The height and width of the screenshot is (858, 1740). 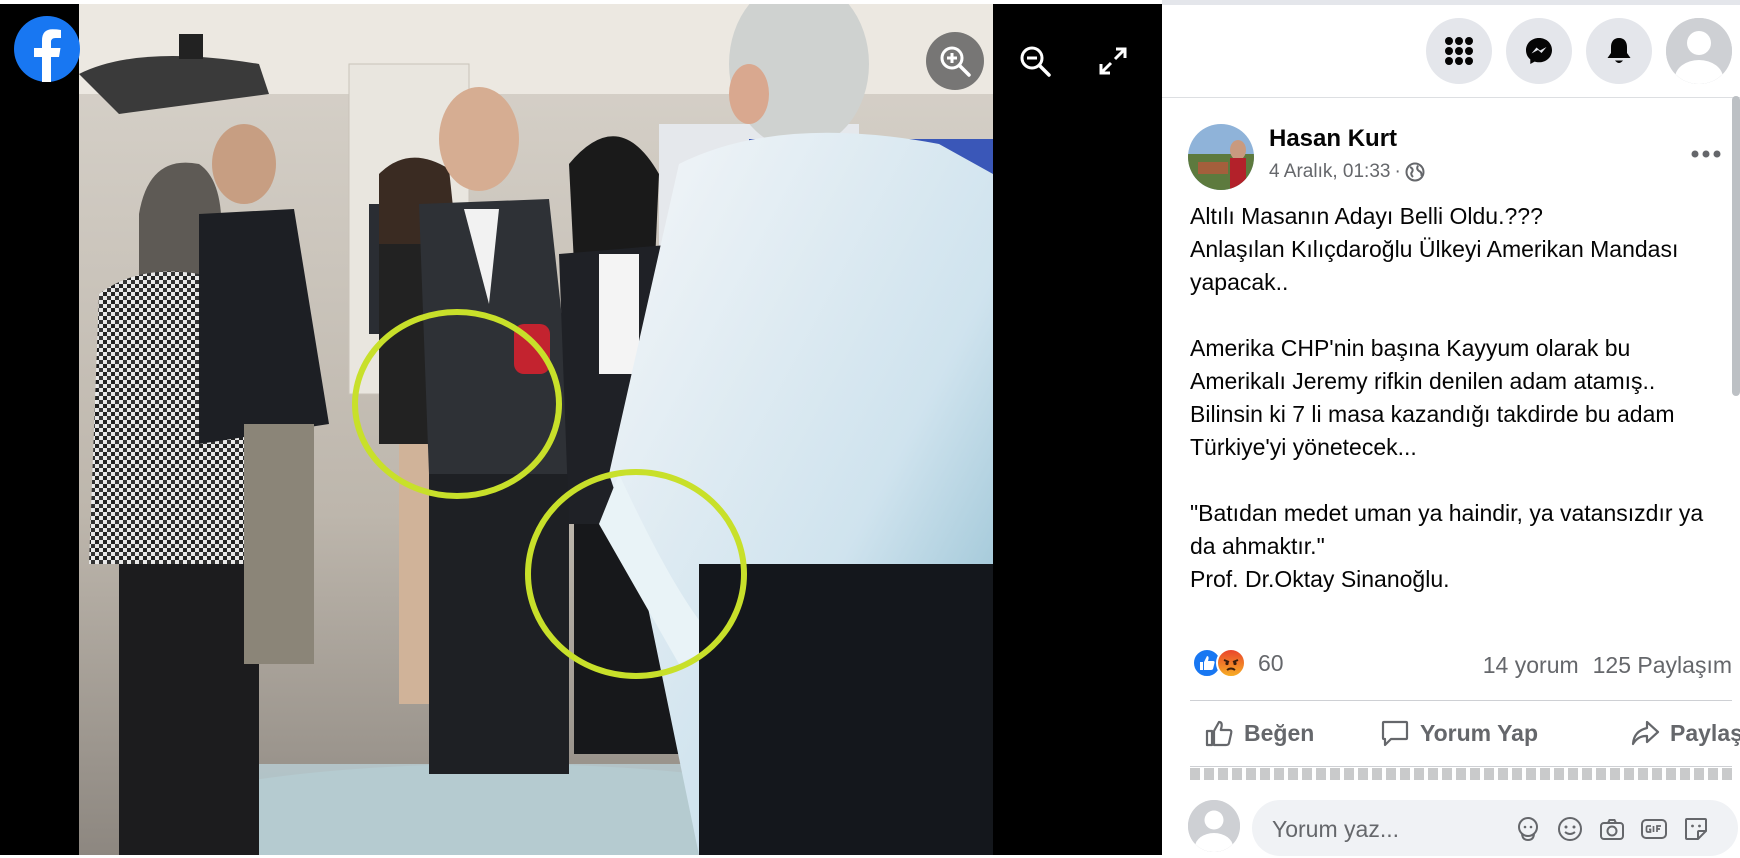 I want to click on zoom-out-icon, so click(x=1035, y=61).